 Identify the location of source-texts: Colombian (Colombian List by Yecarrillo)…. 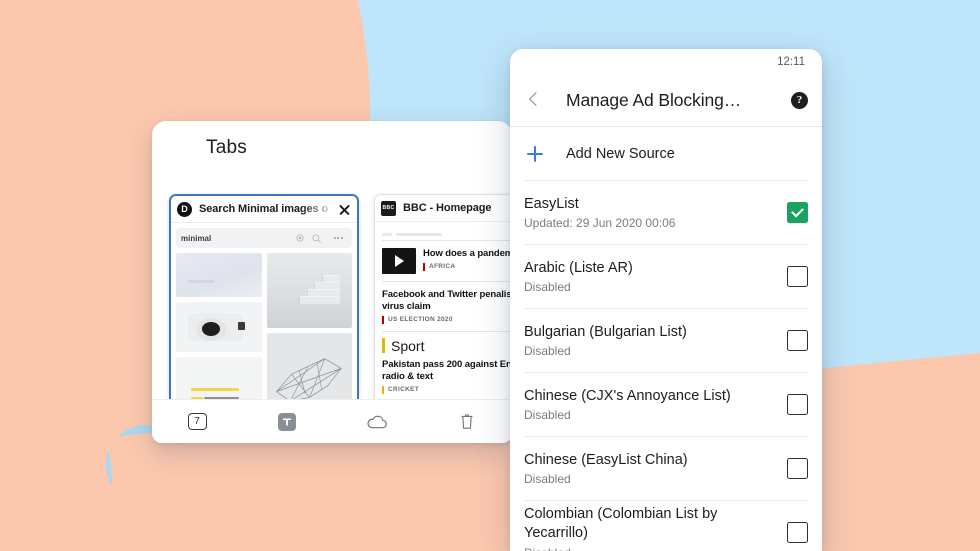
(655, 528).